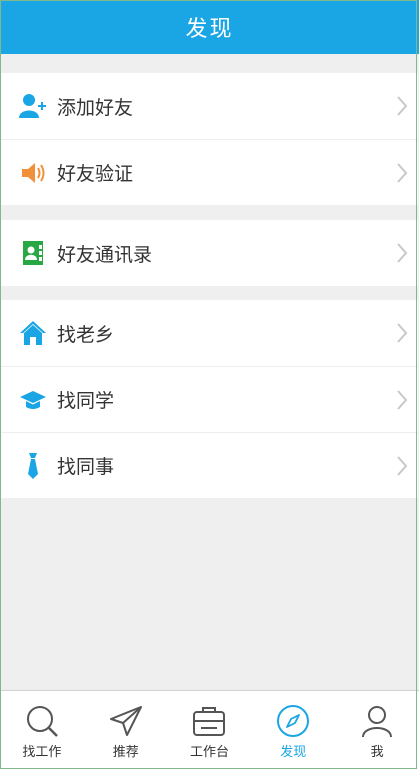 This screenshot has height=771, width=419. What do you see at coordinates (209, 721) in the screenshot?
I see `briefcase-icon` at bounding box center [209, 721].